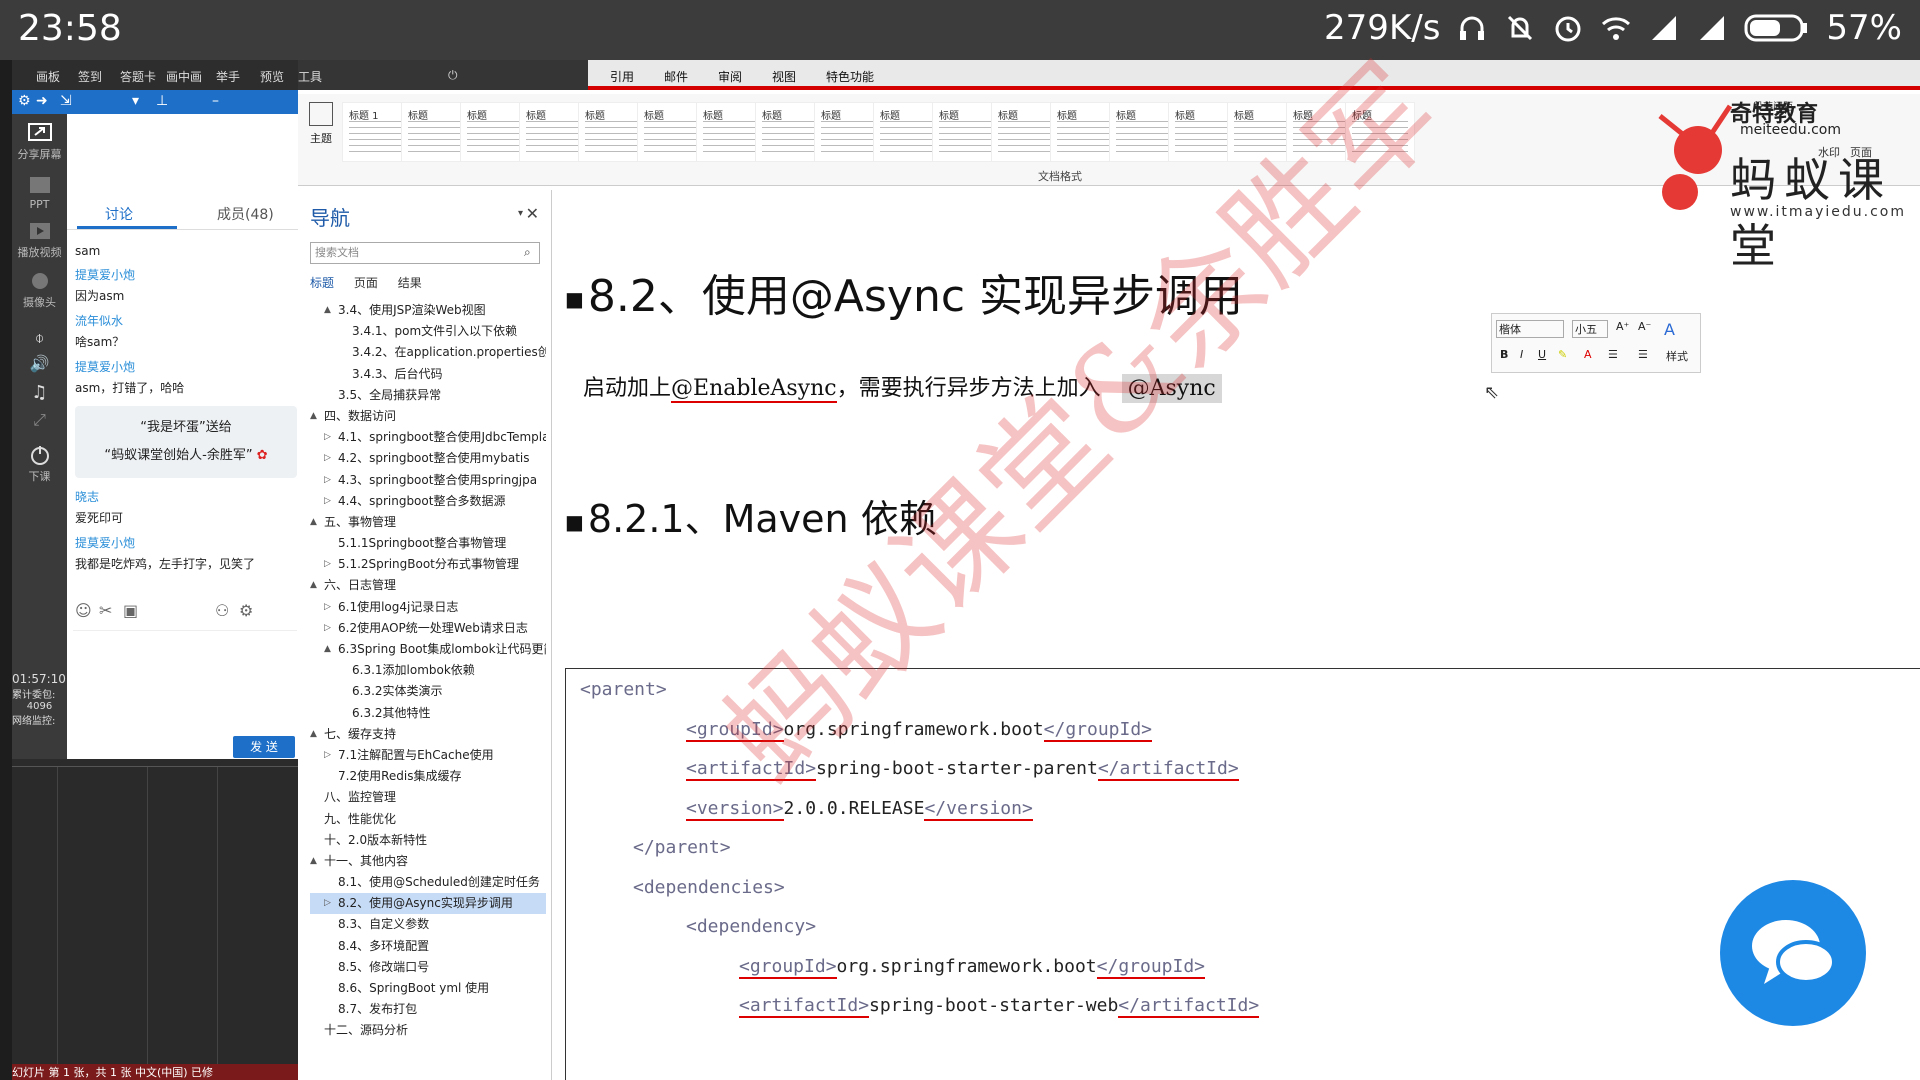 This screenshot has width=1920, height=1080. What do you see at coordinates (1793, 953) in the screenshot?
I see `chat-bubble-button` at bounding box center [1793, 953].